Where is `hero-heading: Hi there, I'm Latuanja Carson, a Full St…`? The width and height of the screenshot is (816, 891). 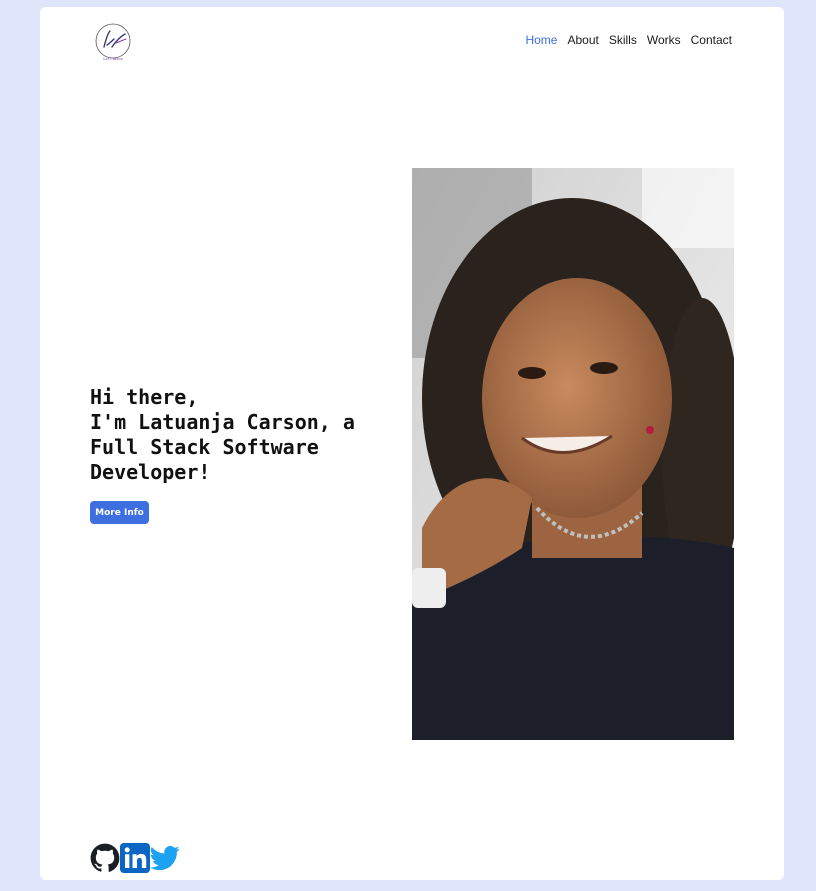
hero-heading: Hi there, I'm Latuanja Carson, a Full St… is located at coordinates (240, 435).